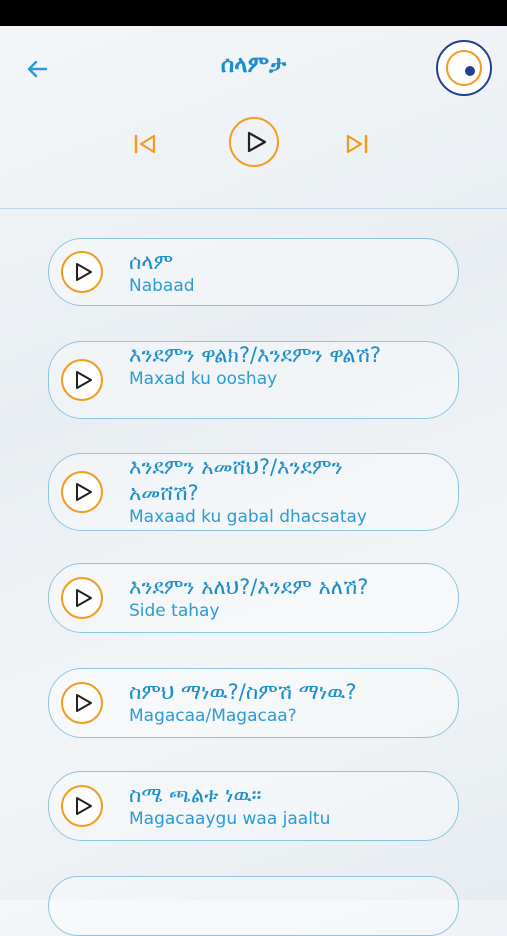 Image resolution: width=507 pixels, height=936 pixels. What do you see at coordinates (249, 587) in the screenshot?
I see `amharic-phrase: እንደምን አለህ?/እንደም አለሽ?` at bounding box center [249, 587].